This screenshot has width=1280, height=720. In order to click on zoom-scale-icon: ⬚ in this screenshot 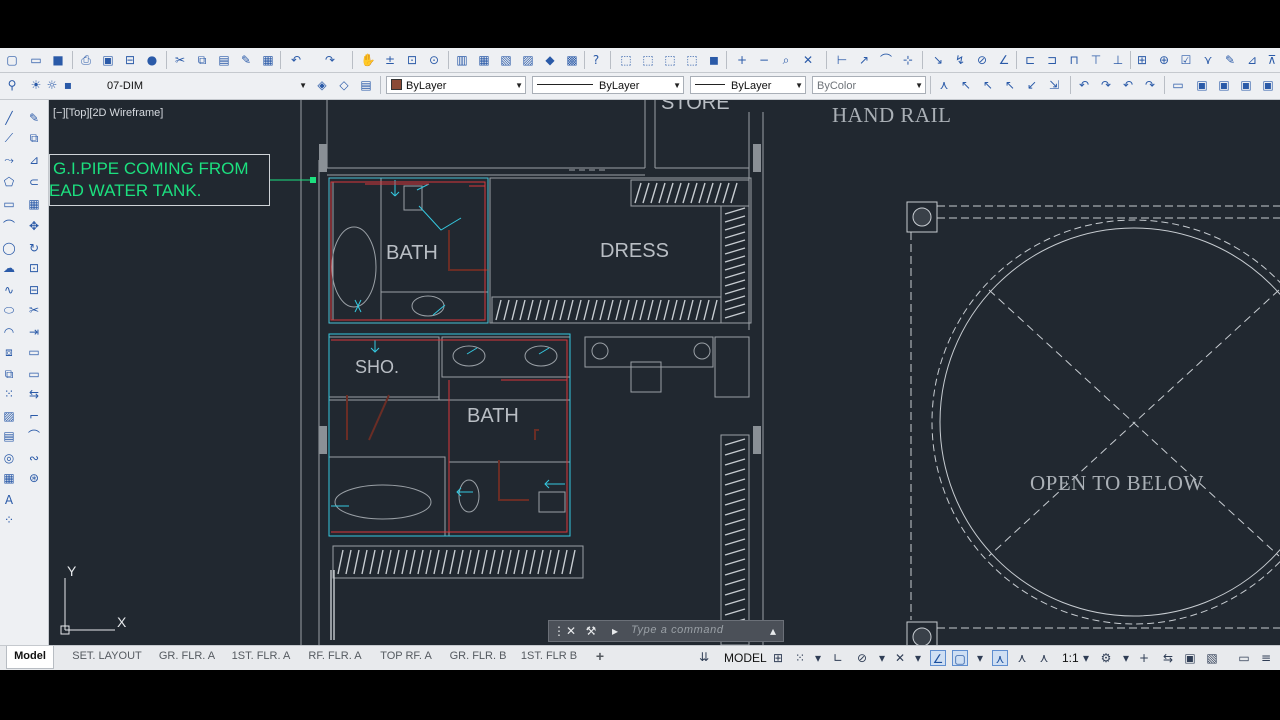, I will do `click(692, 60)`.